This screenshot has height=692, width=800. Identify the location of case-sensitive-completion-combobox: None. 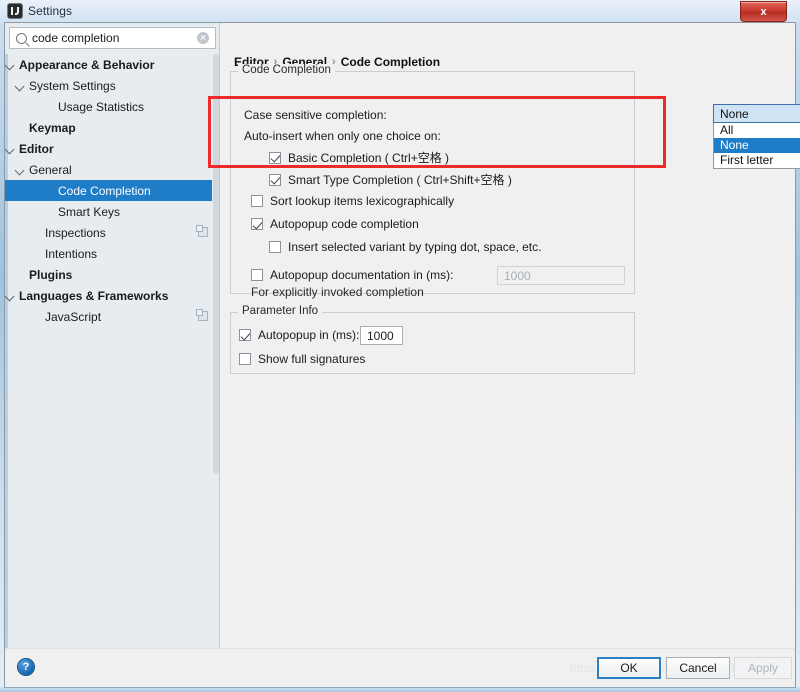
(756, 113).